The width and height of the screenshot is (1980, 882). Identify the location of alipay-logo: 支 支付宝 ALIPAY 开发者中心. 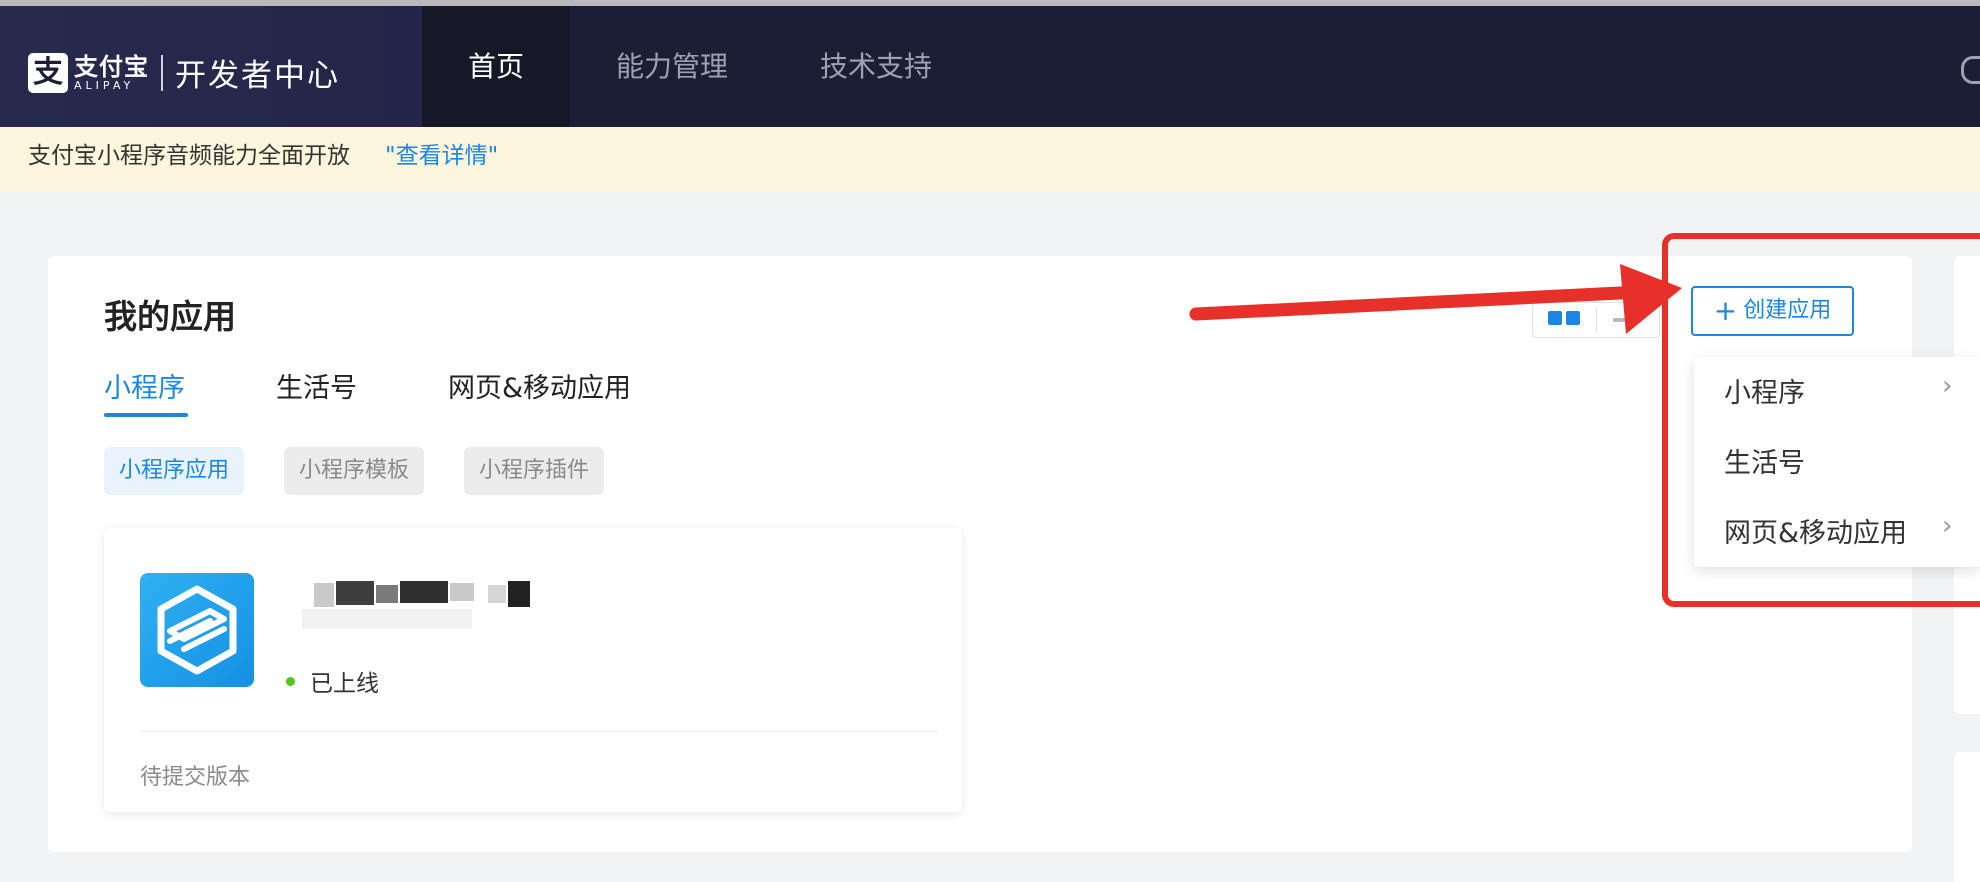
(184, 72).